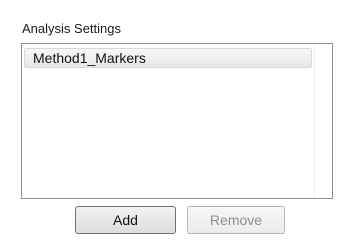  I want to click on remove-button: Remove, so click(236, 220).